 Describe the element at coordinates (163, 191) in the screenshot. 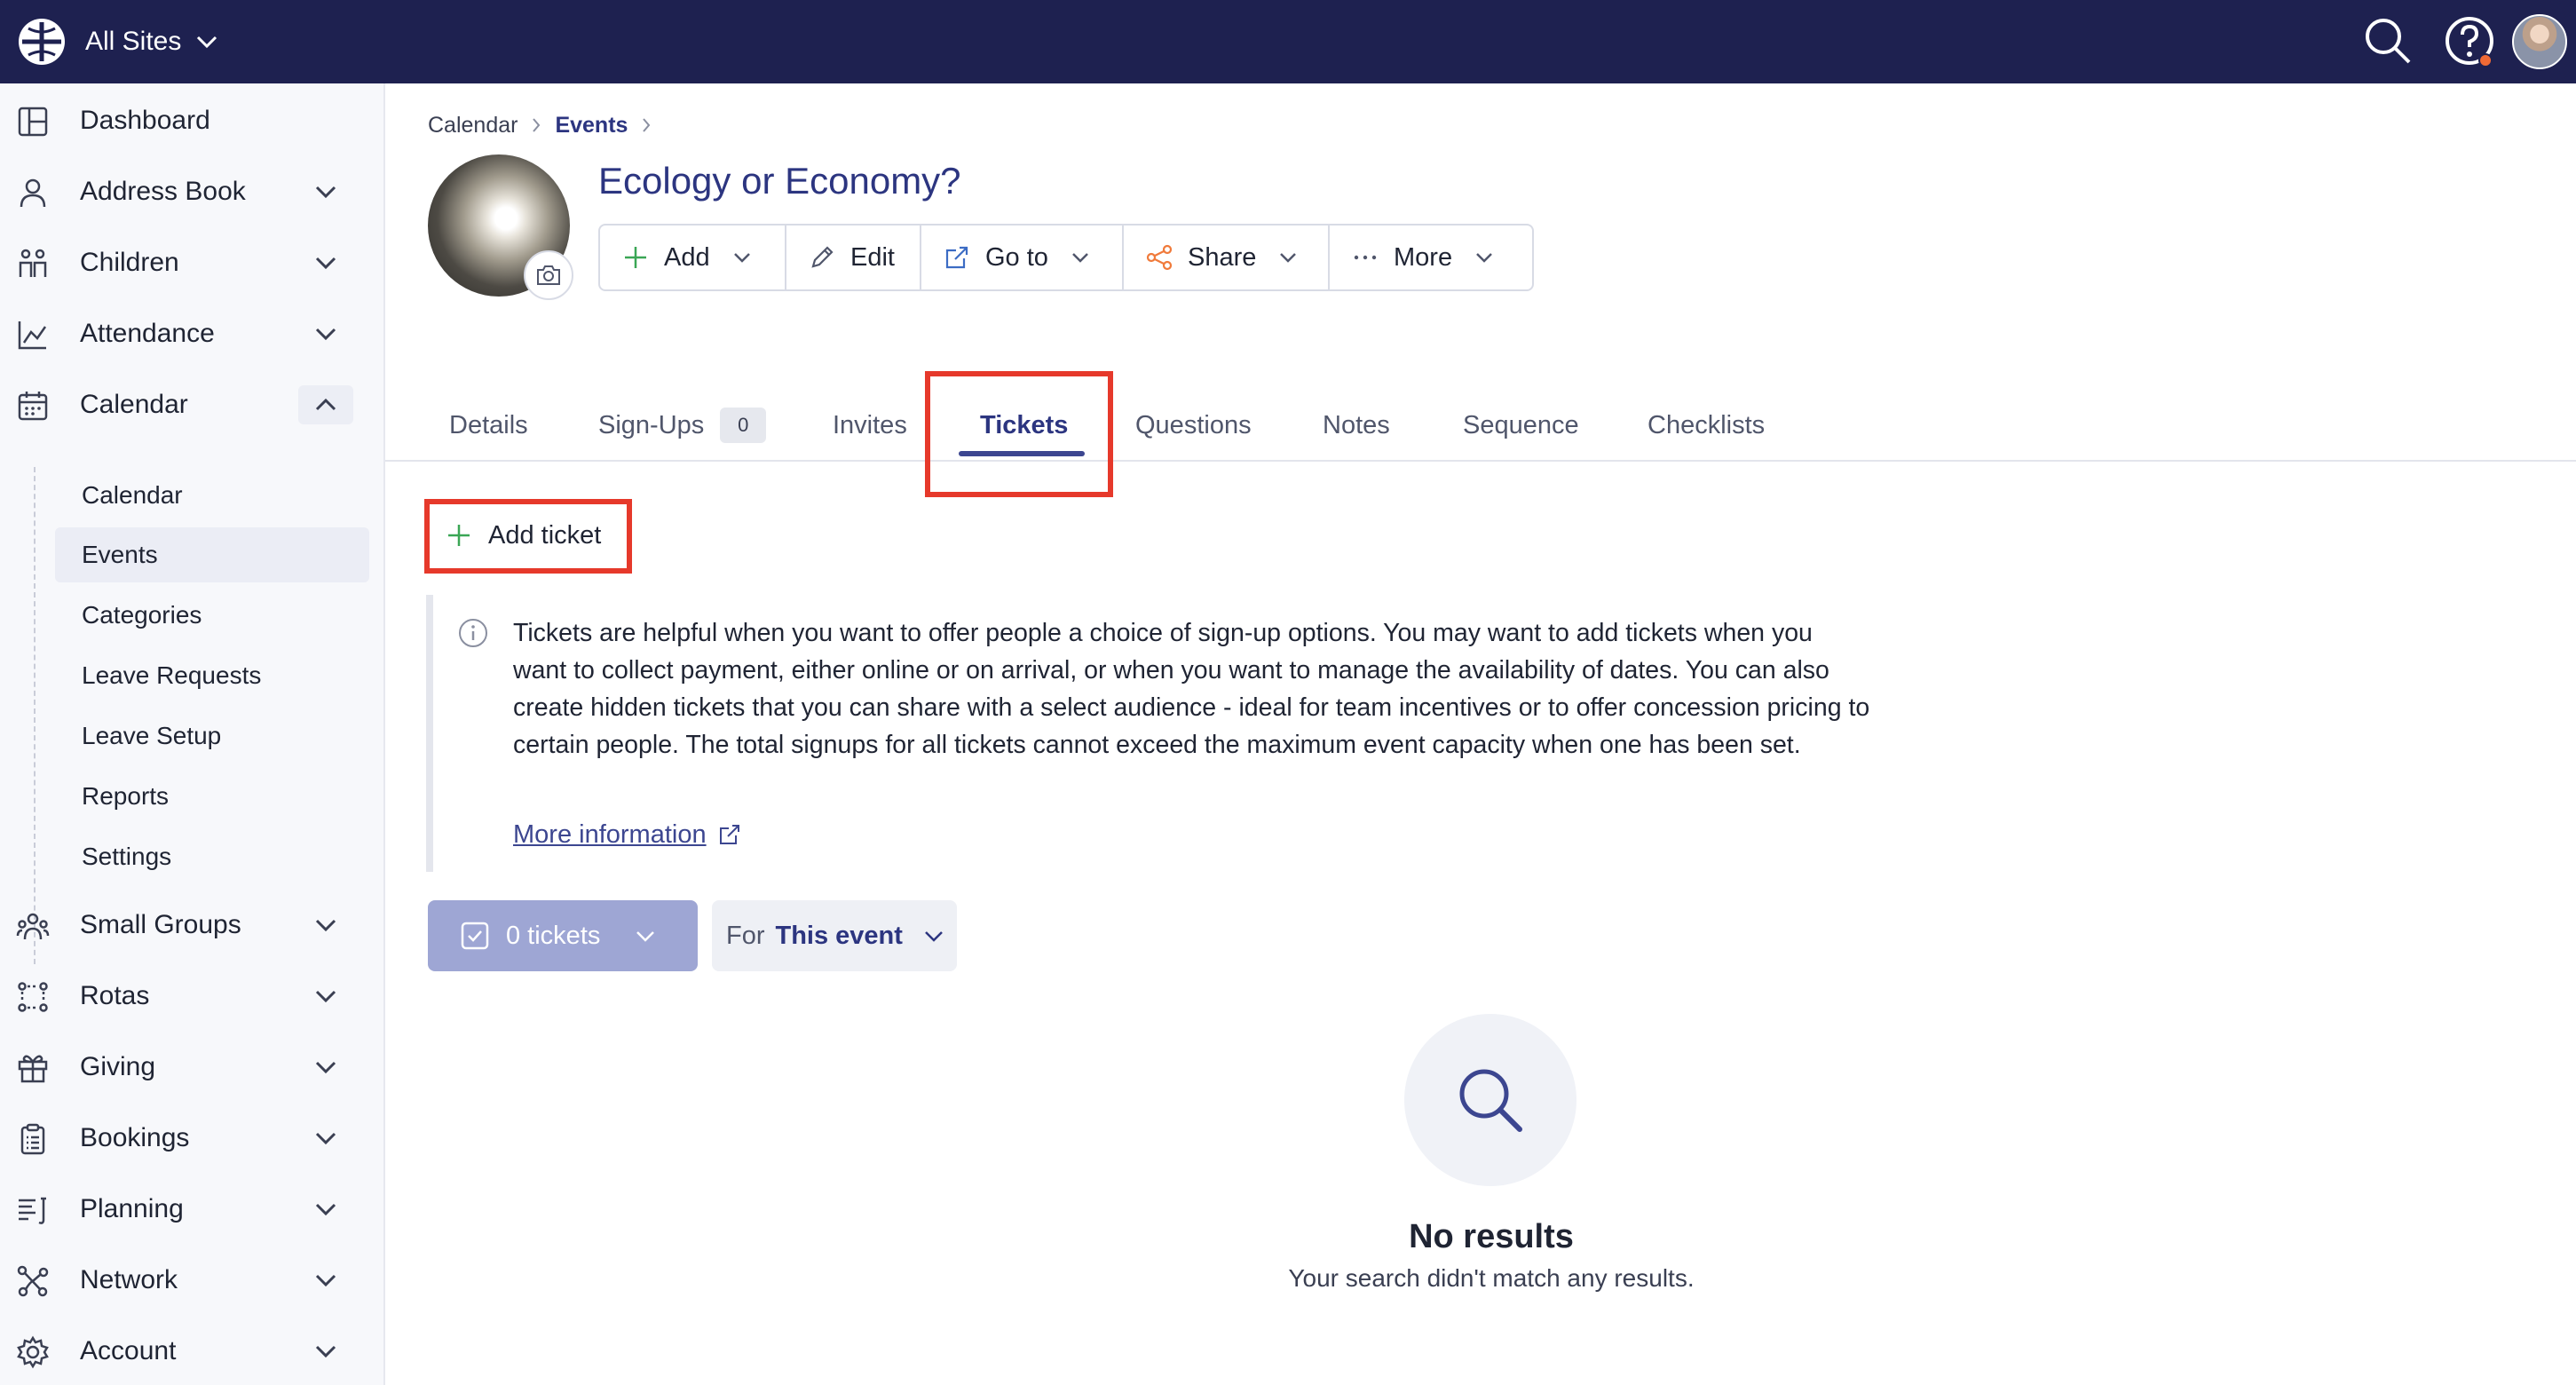

I see `sidebar-item-label: Address Book` at that location.